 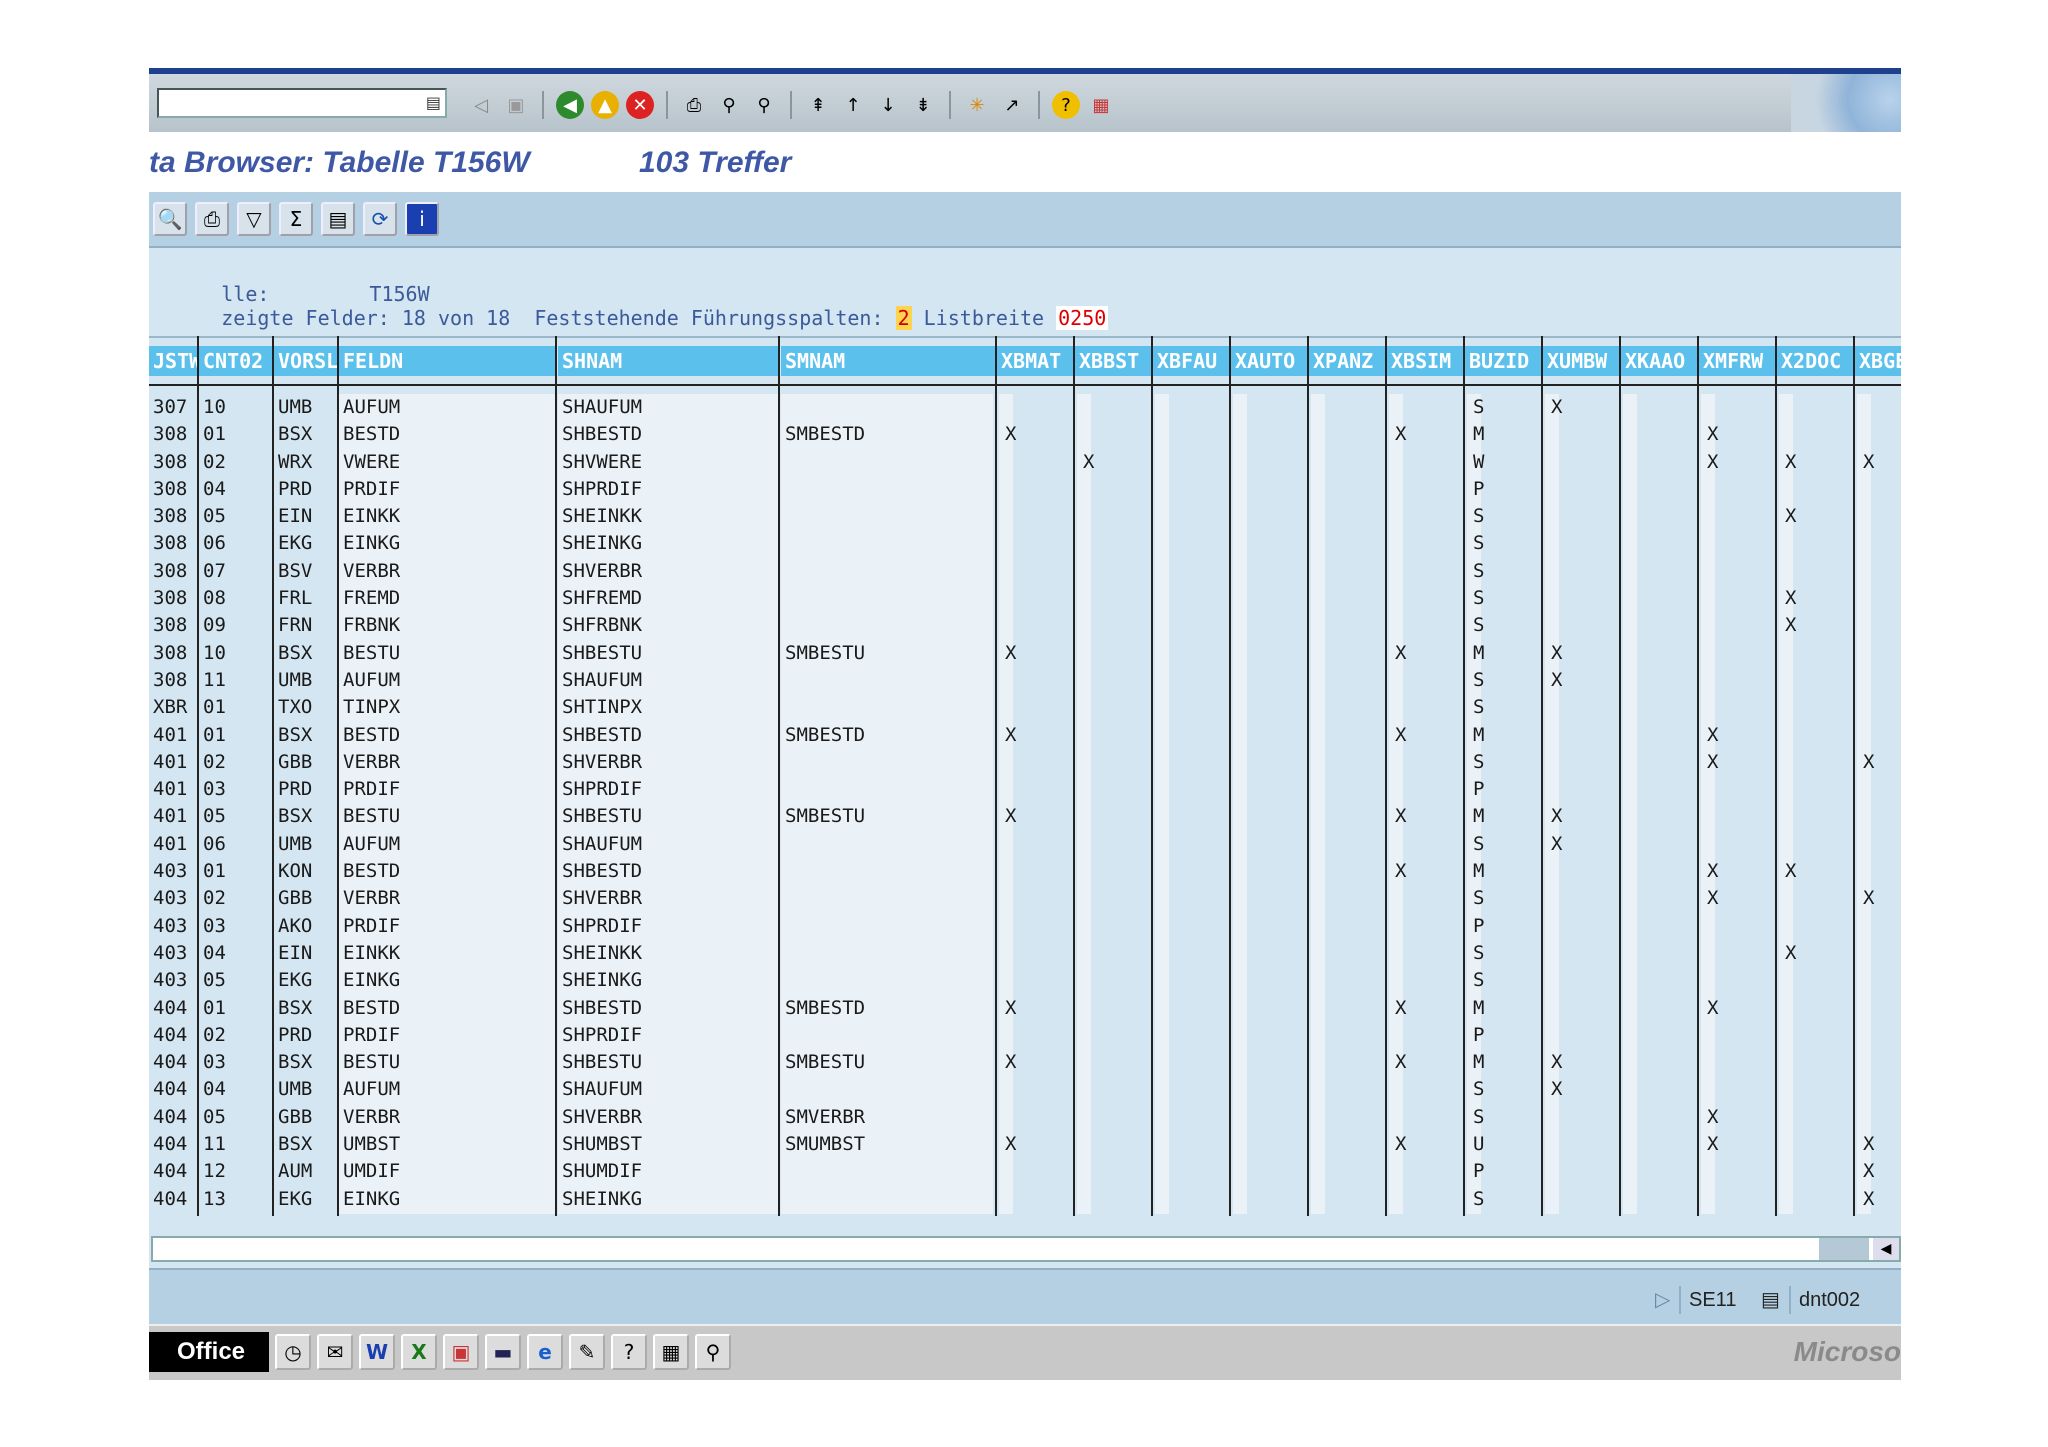 I want to click on save-icon: ▣, so click(x=516, y=105).